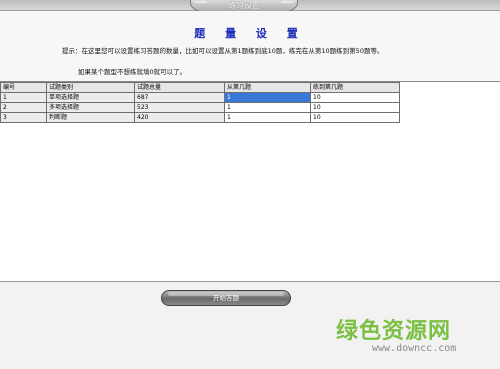  I want to click on cell-category: 单项选择题, so click(90, 97).